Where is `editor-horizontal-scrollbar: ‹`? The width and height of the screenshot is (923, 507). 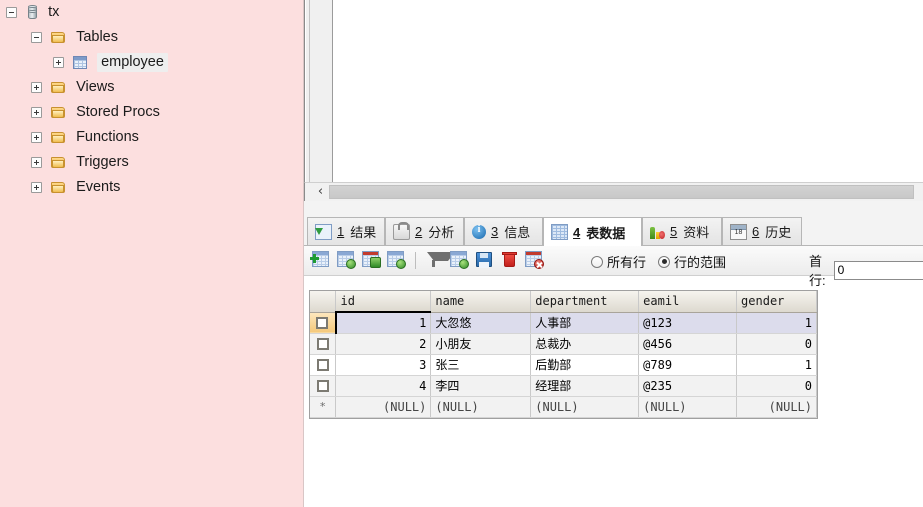
editor-horizontal-scrollbar: ‹ is located at coordinates (613, 191).